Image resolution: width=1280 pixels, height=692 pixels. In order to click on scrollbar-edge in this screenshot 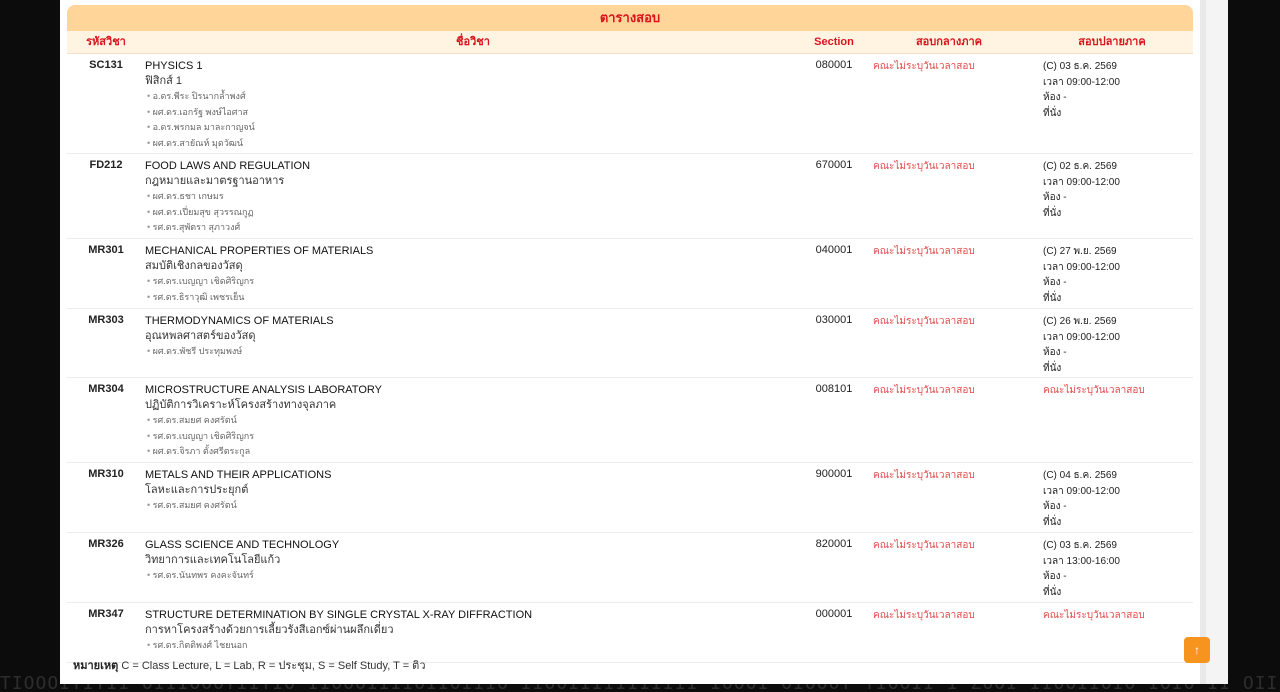, I will do `click(1203, 342)`.